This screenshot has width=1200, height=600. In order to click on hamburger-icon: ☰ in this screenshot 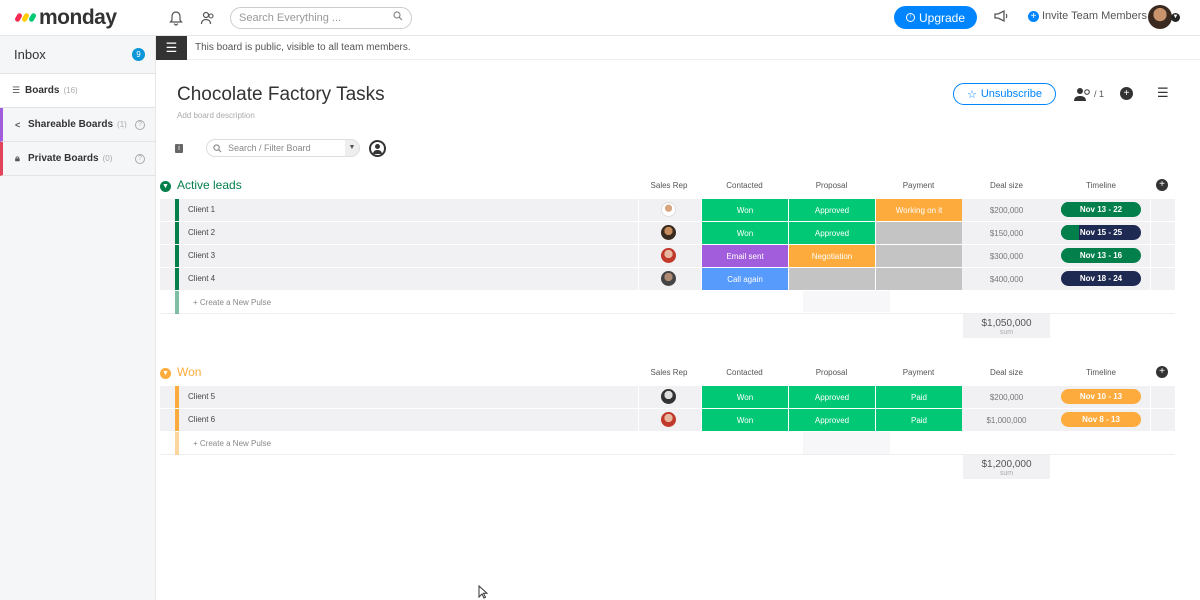, I will do `click(171, 47)`.